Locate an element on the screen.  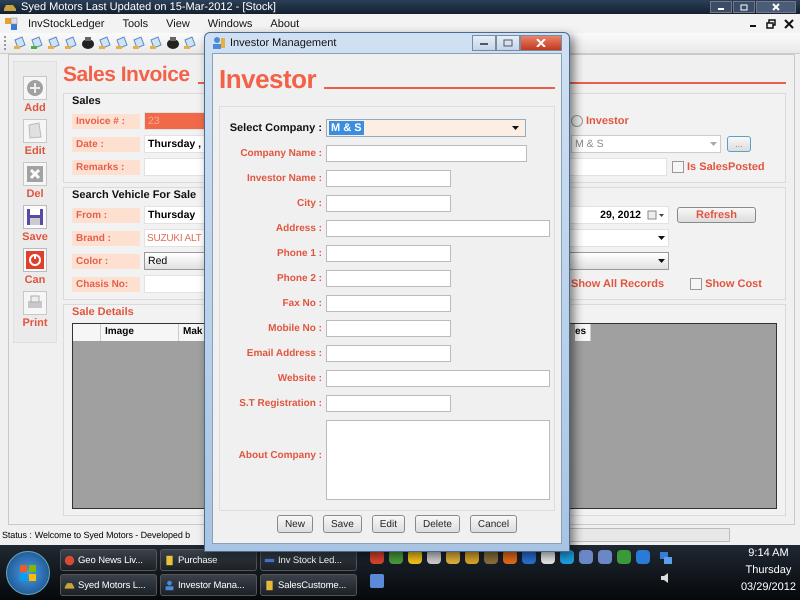
field-label: S.T Registration : is located at coordinates (280, 403).